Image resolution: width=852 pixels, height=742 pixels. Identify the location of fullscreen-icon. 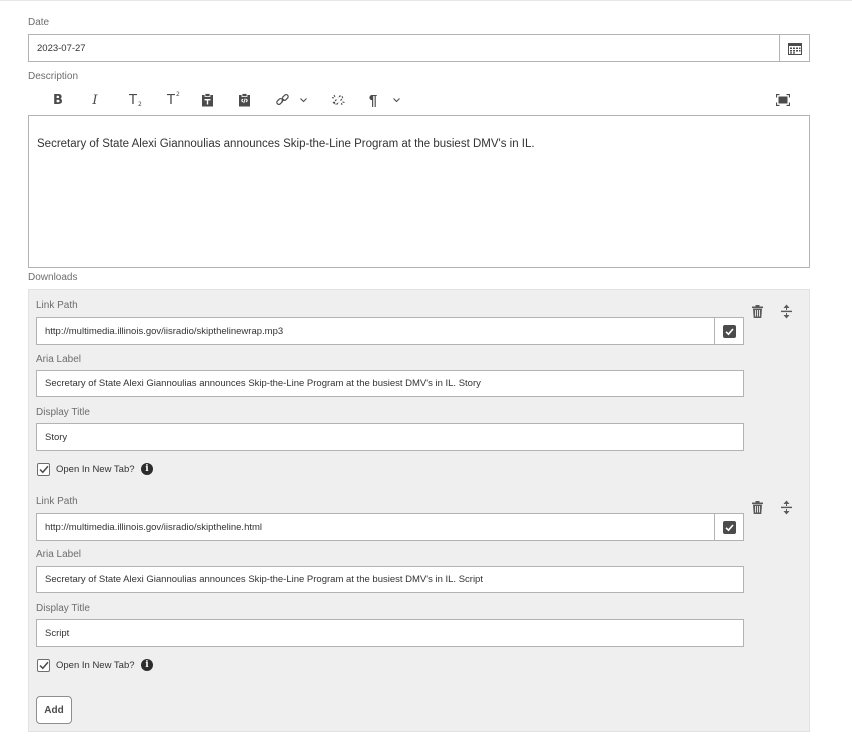
(783, 100).